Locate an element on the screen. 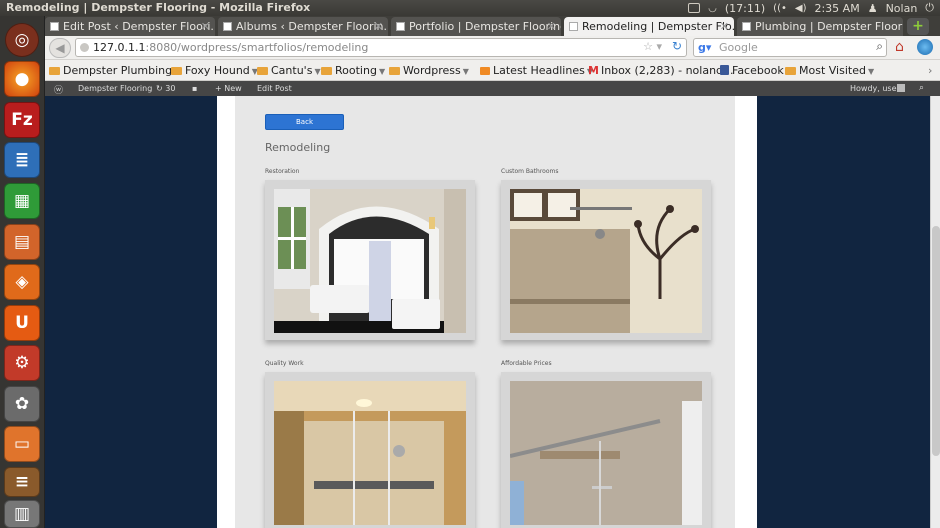 Image resolution: width=940 pixels, height=528 pixels. mail-icon is located at coordinates (694, 8).